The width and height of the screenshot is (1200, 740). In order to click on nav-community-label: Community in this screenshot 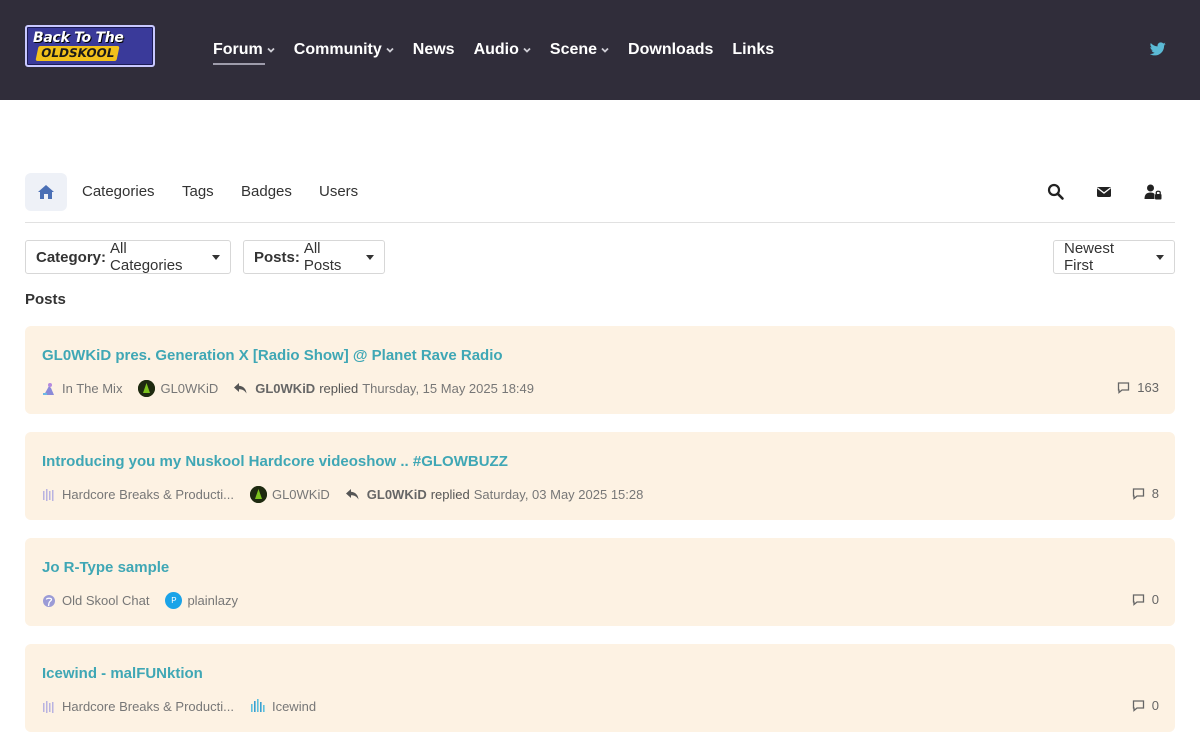, I will do `click(337, 49)`.